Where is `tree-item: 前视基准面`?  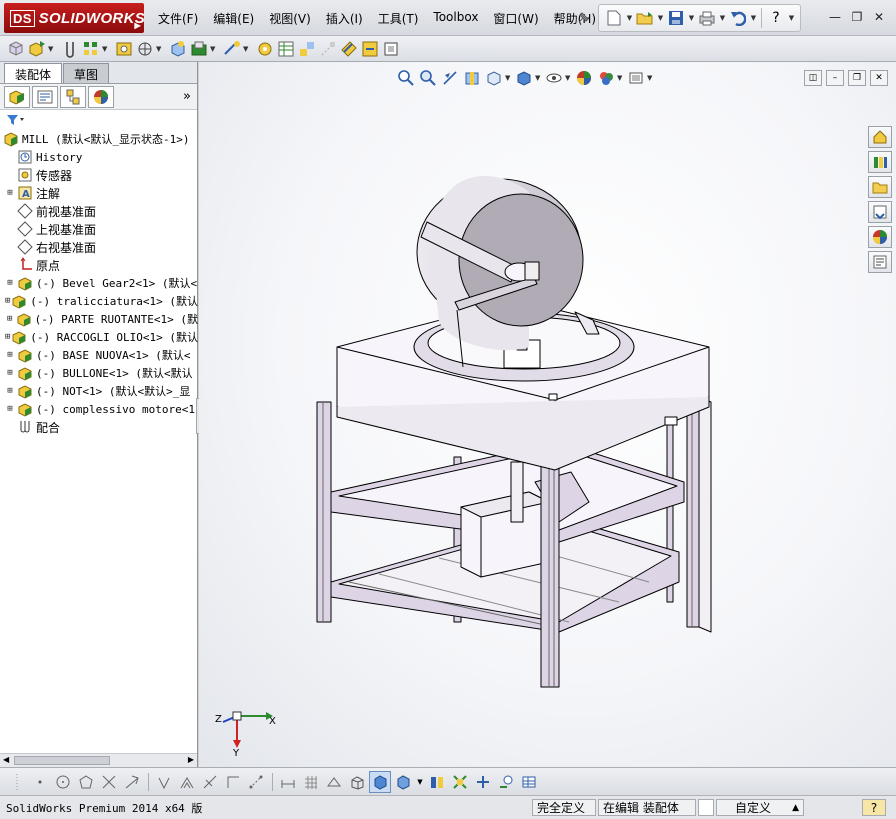 tree-item: 前视基准面 is located at coordinates (99, 211).